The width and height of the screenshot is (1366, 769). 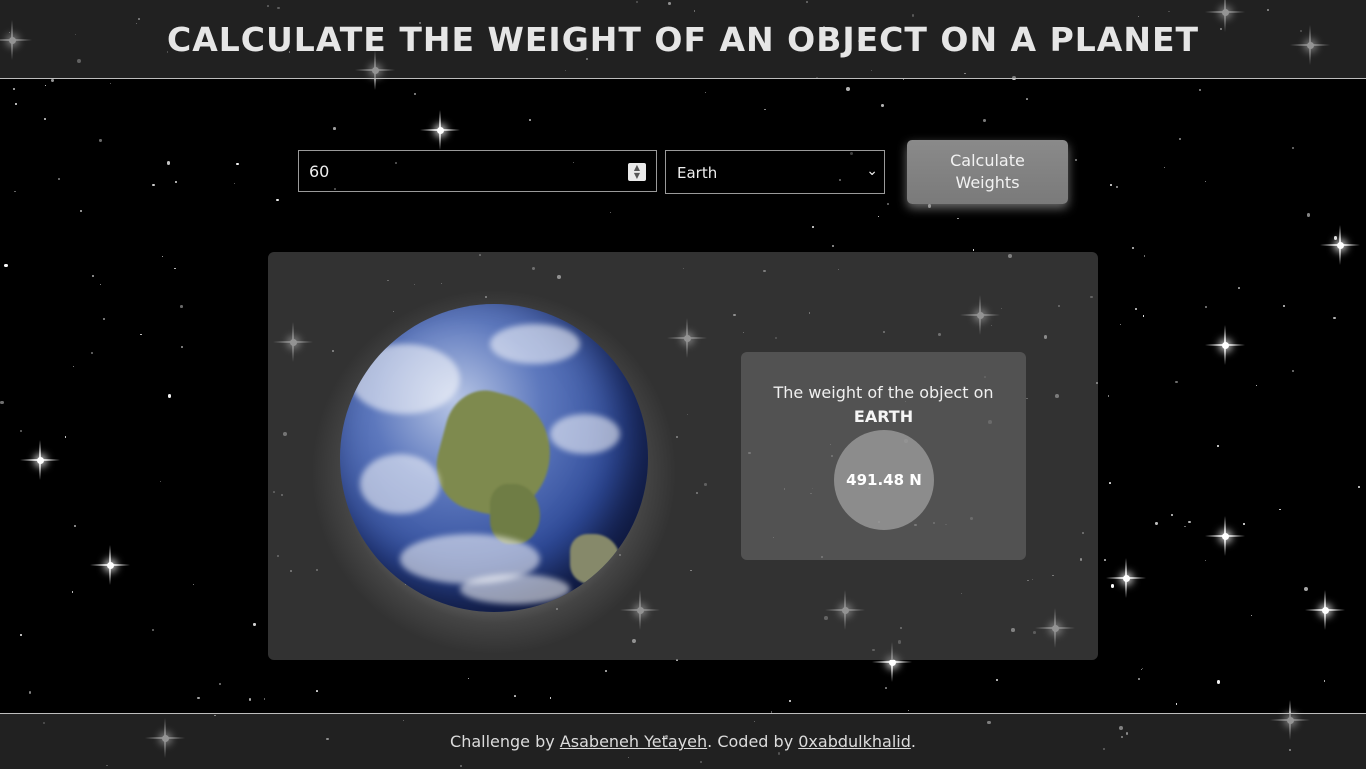 I want to click on weight-value-badge: 491.48 N, so click(x=884, y=480).